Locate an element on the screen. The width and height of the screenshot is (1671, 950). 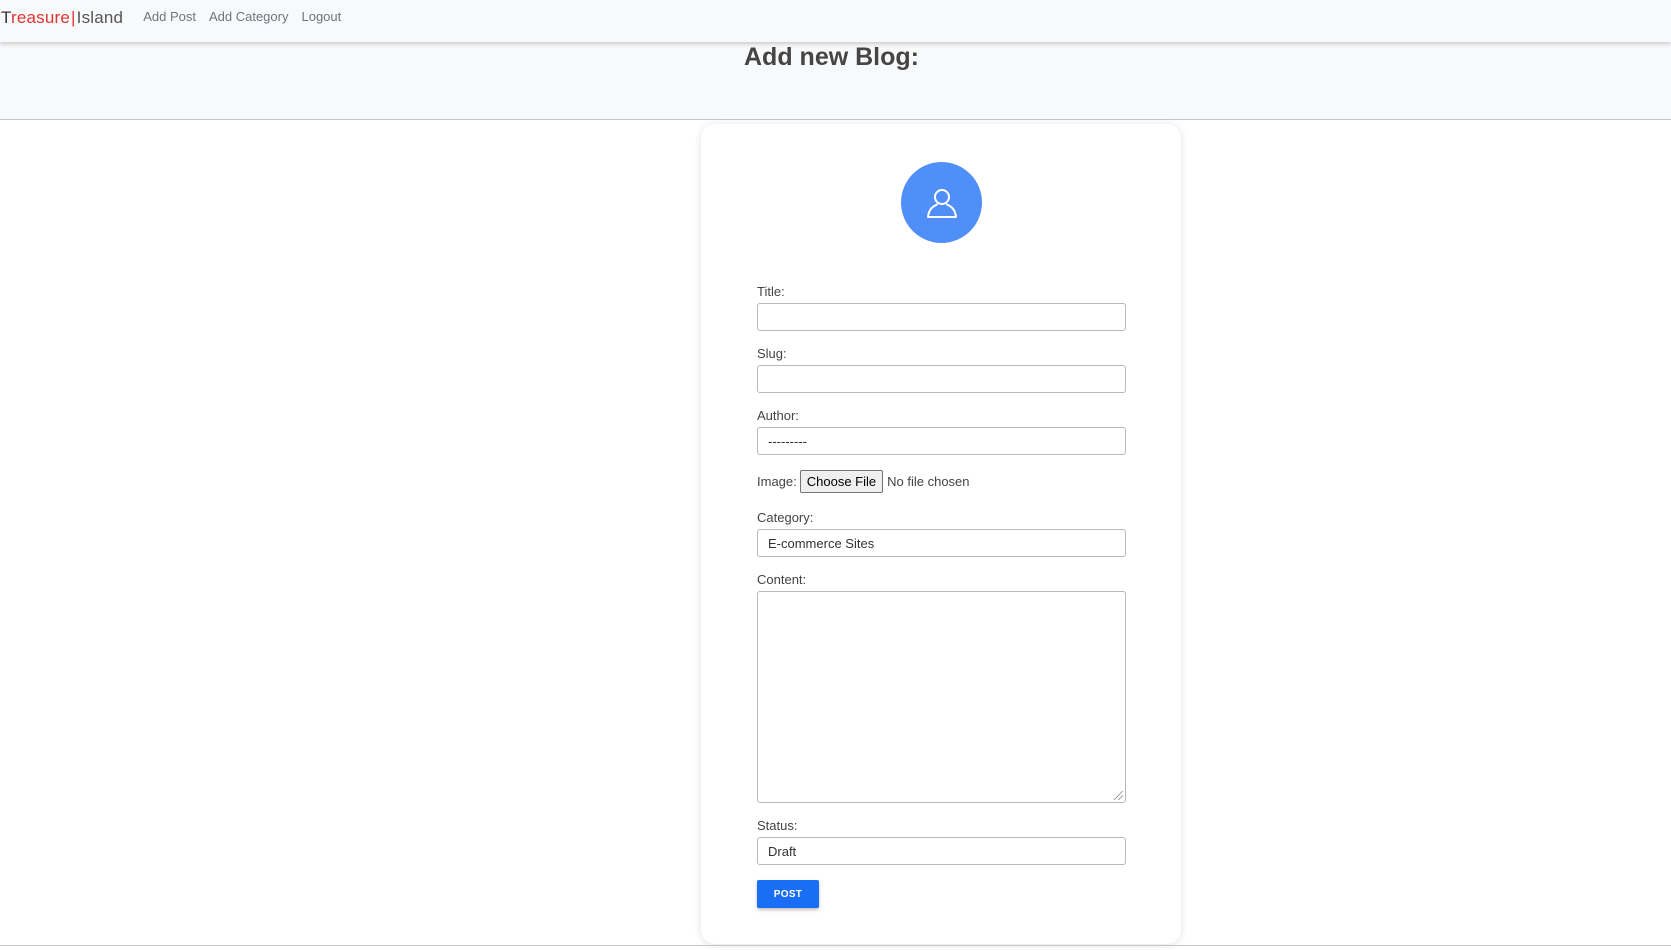
nav-link-logout: Logout is located at coordinates (321, 16).